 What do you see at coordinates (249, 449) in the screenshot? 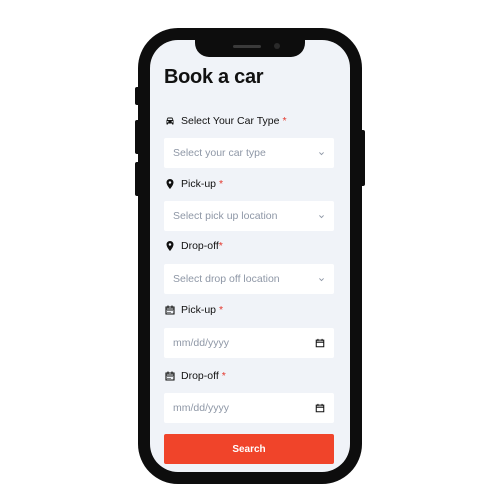
I see `search-button: Search` at bounding box center [249, 449].